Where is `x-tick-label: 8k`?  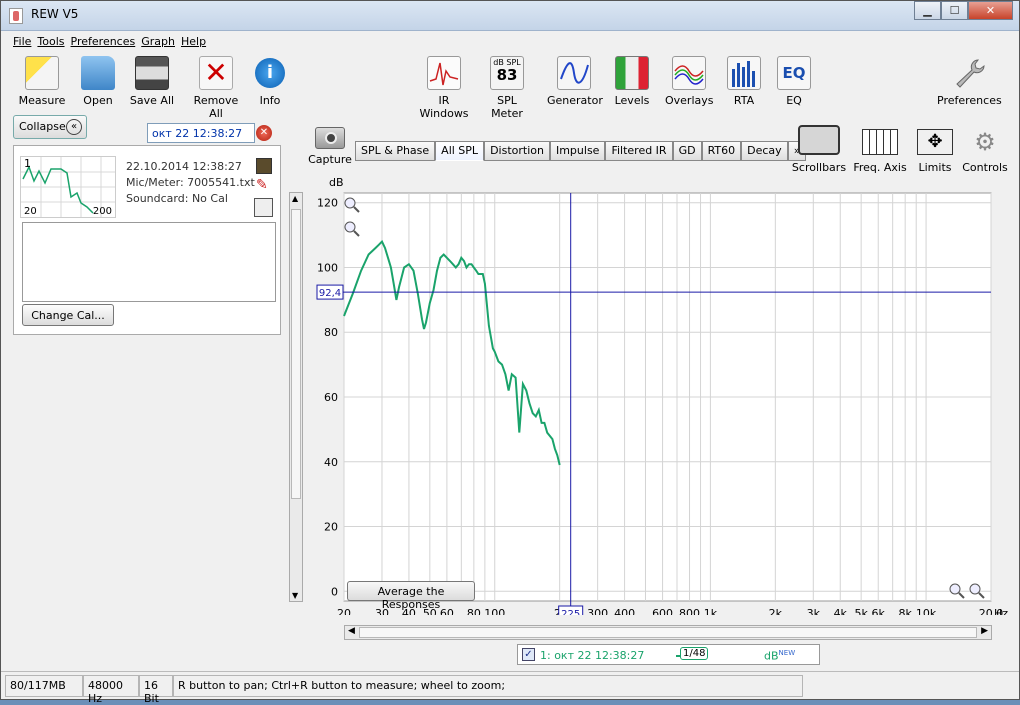 x-tick-label: 8k is located at coordinates (905, 611).